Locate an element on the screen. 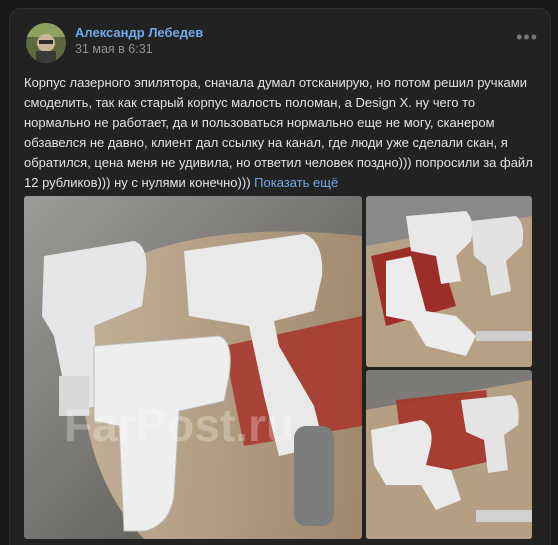 This screenshot has width=558, height=545. watermark: FarPost.ru is located at coordinates (179, 425).